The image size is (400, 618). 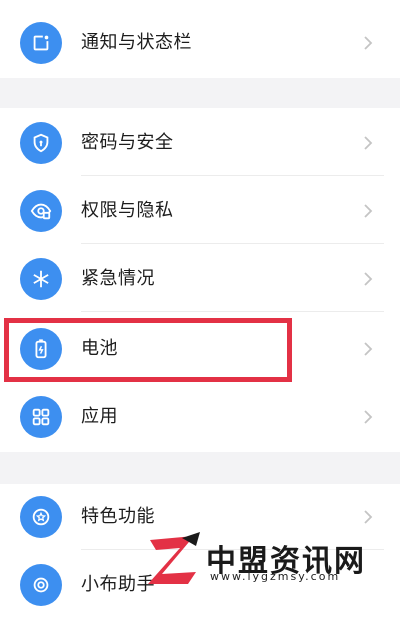 I want to click on watermark-url: www.lygzmsy.com, so click(x=275, y=576).